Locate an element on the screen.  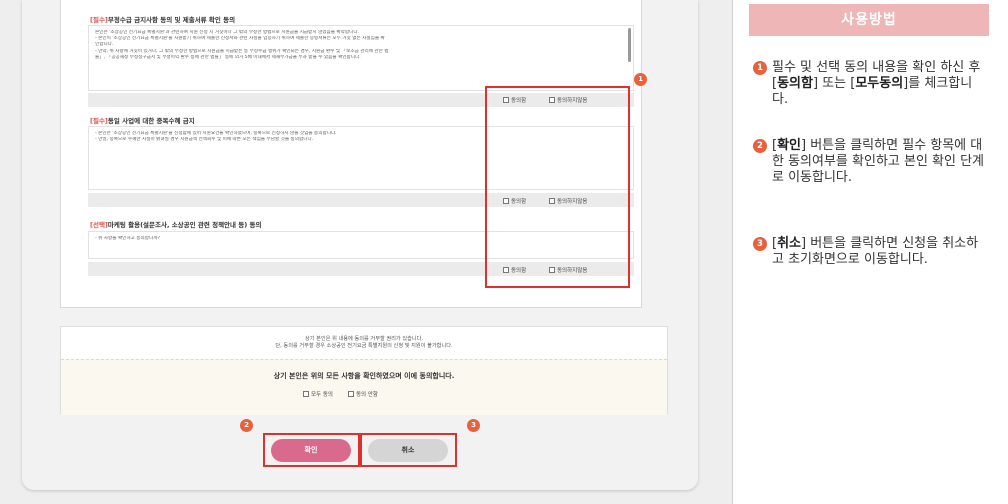
guide-title: 사용방법 is located at coordinates (869, 20).